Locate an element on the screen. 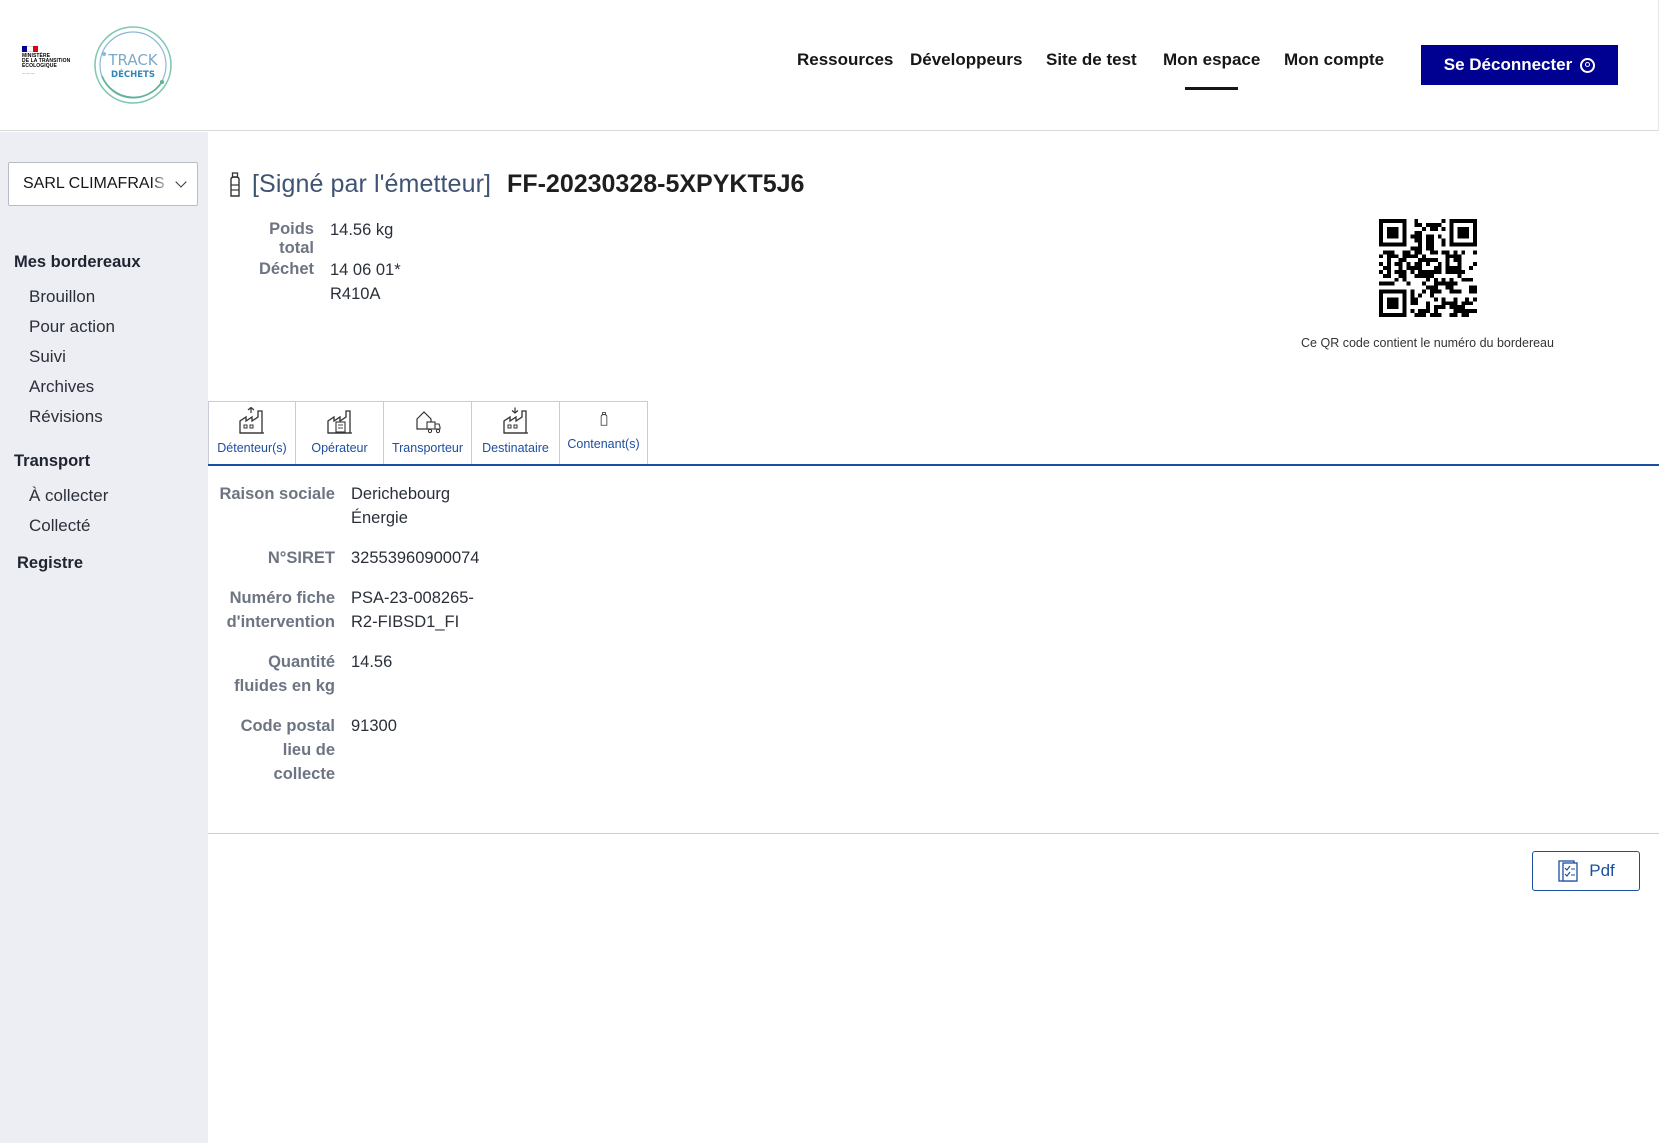 Image resolution: width=1659 pixels, height=1143 pixels. sidebar-item-brouillon: Brouillon is located at coordinates (62, 297).